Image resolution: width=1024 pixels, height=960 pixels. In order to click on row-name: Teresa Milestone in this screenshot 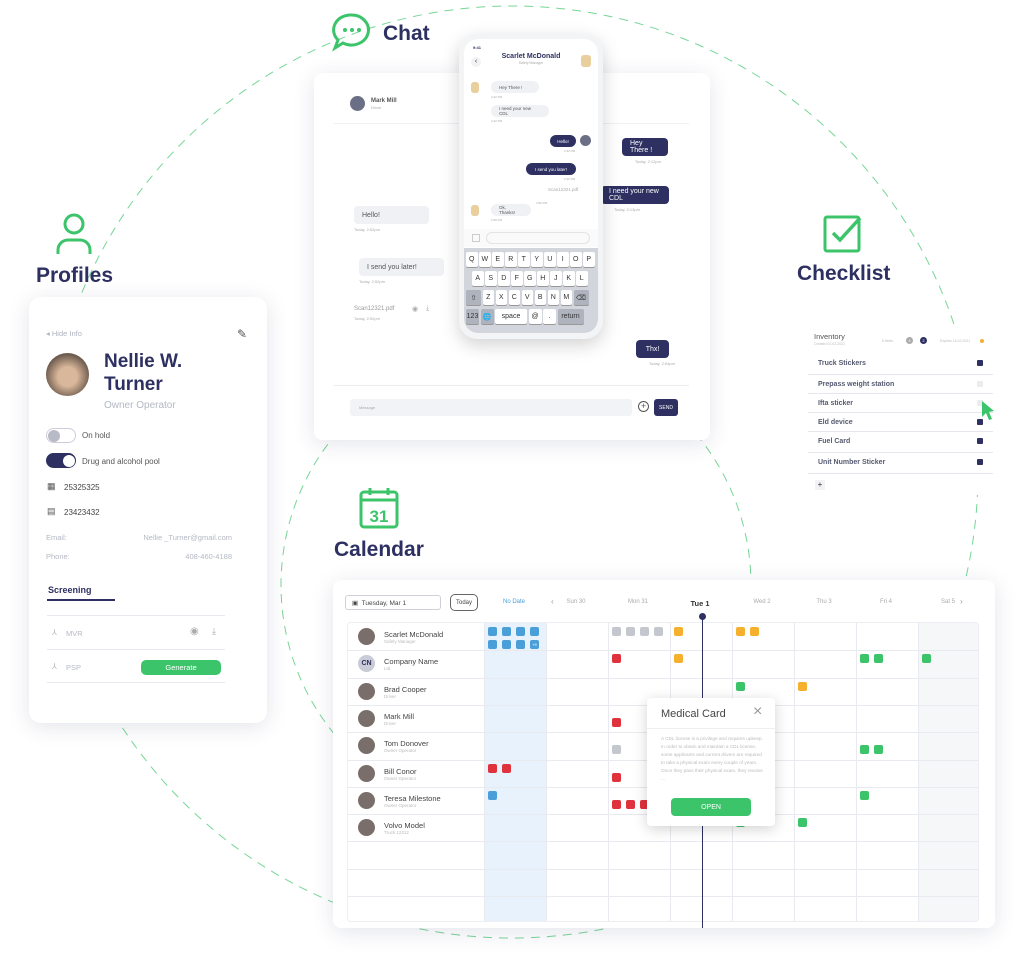, I will do `click(412, 798)`.